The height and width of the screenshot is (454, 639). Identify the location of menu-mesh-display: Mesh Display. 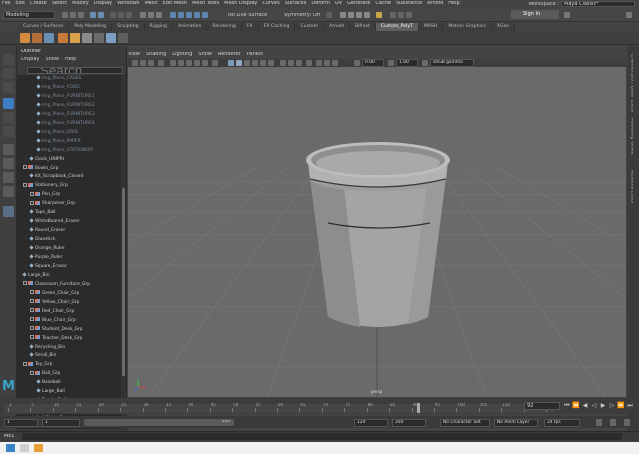
(240, 3).